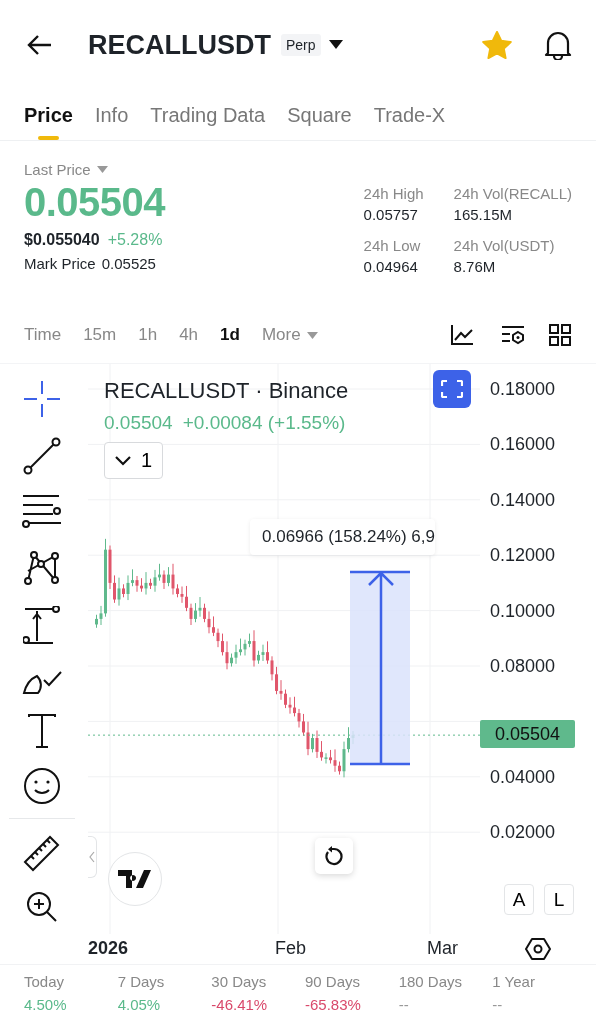  I want to click on fullscreen-icon, so click(452, 389).